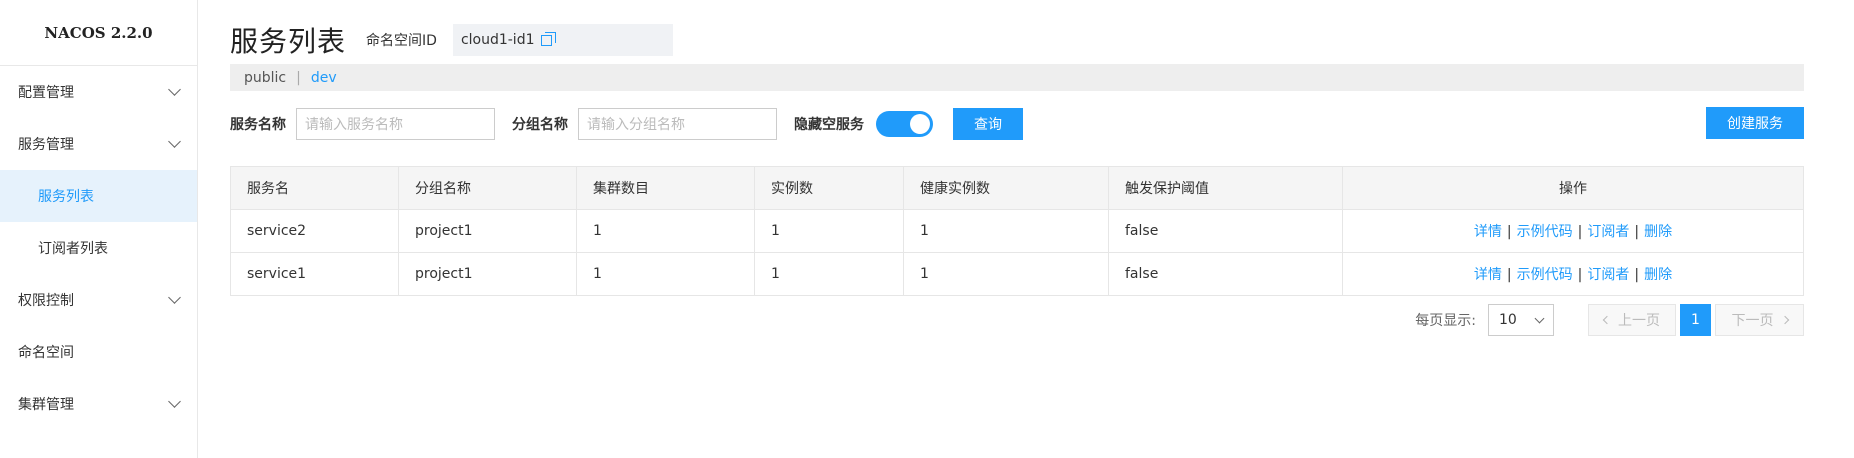 The image size is (1854, 458). I want to click on group-name-label: 分组名称, so click(540, 124).